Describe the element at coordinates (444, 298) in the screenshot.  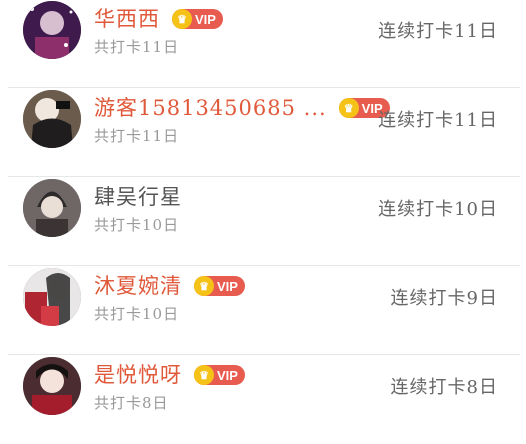
I see `streak-checkins: 连续打卡9日` at that location.